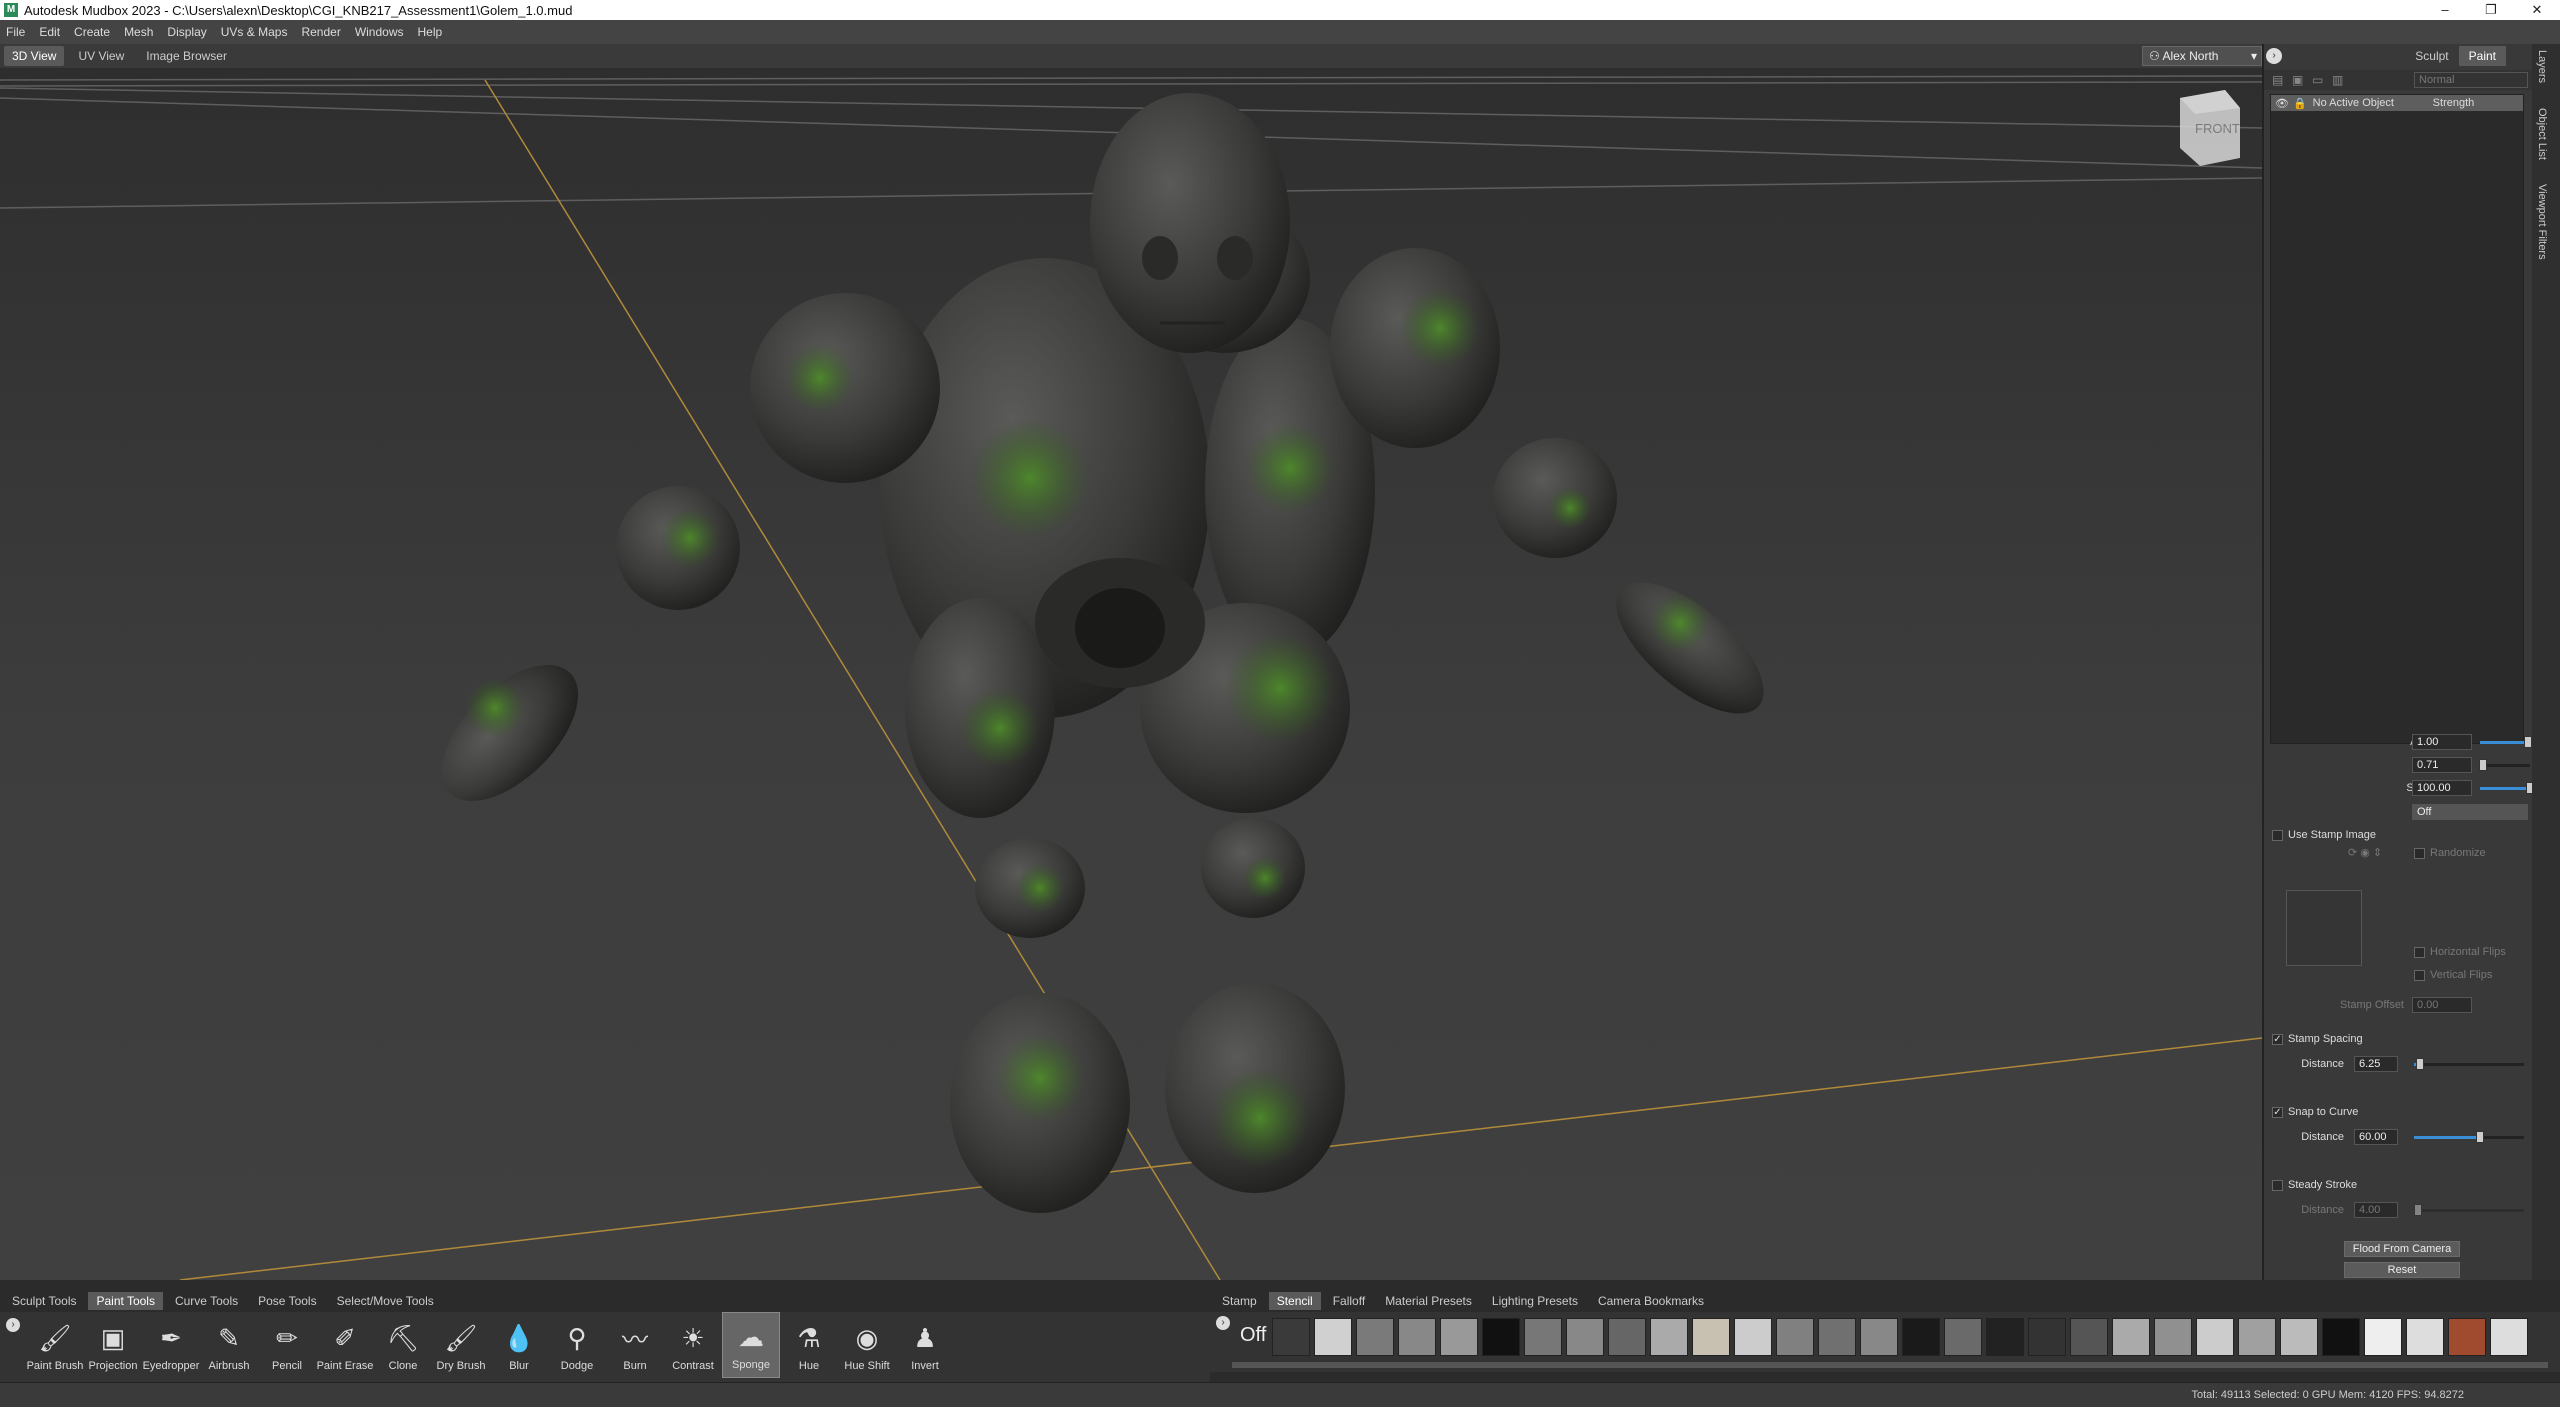  I want to click on tool-contrast: ☀ Contrast, so click(693, 1345).